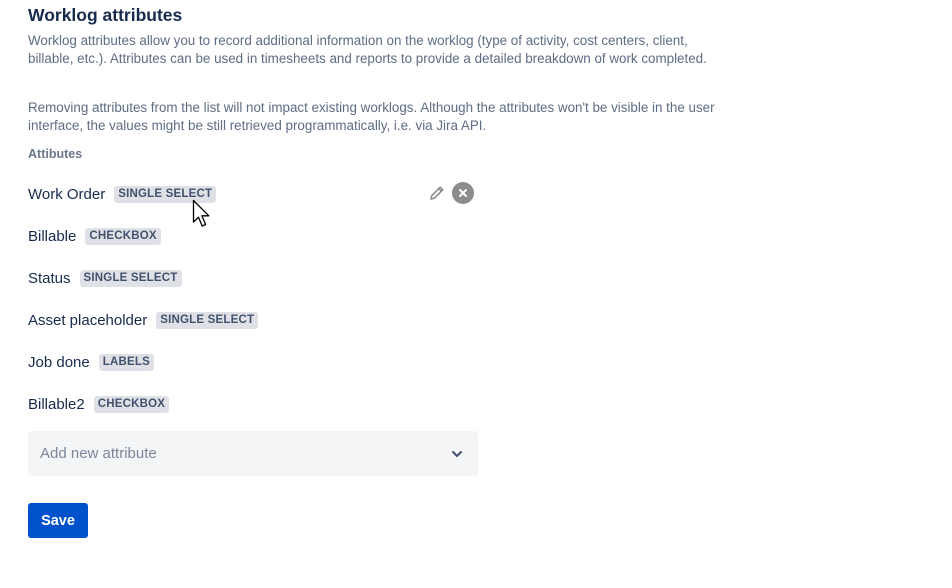 The width and height of the screenshot is (952, 588). I want to click on pencil-icon, so click(437, 193).